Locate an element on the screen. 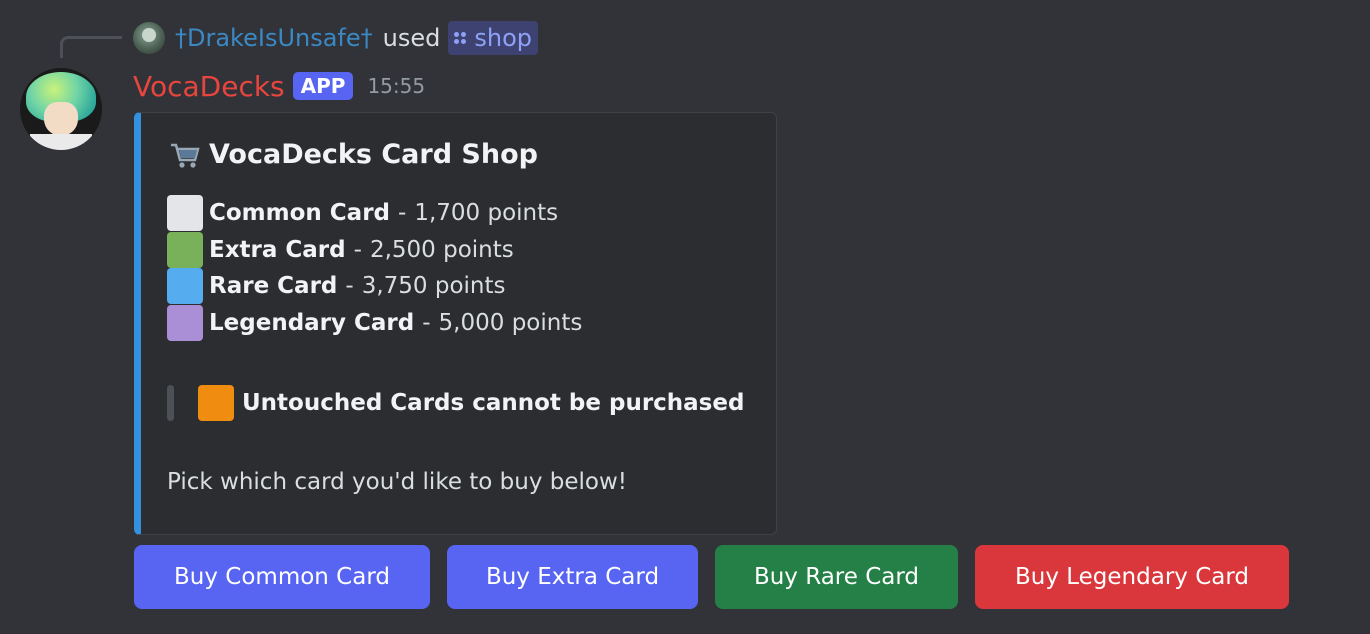 The height and width of the screenshot is (634, 1370). command-name: shop is located at coordinates (503, 38).